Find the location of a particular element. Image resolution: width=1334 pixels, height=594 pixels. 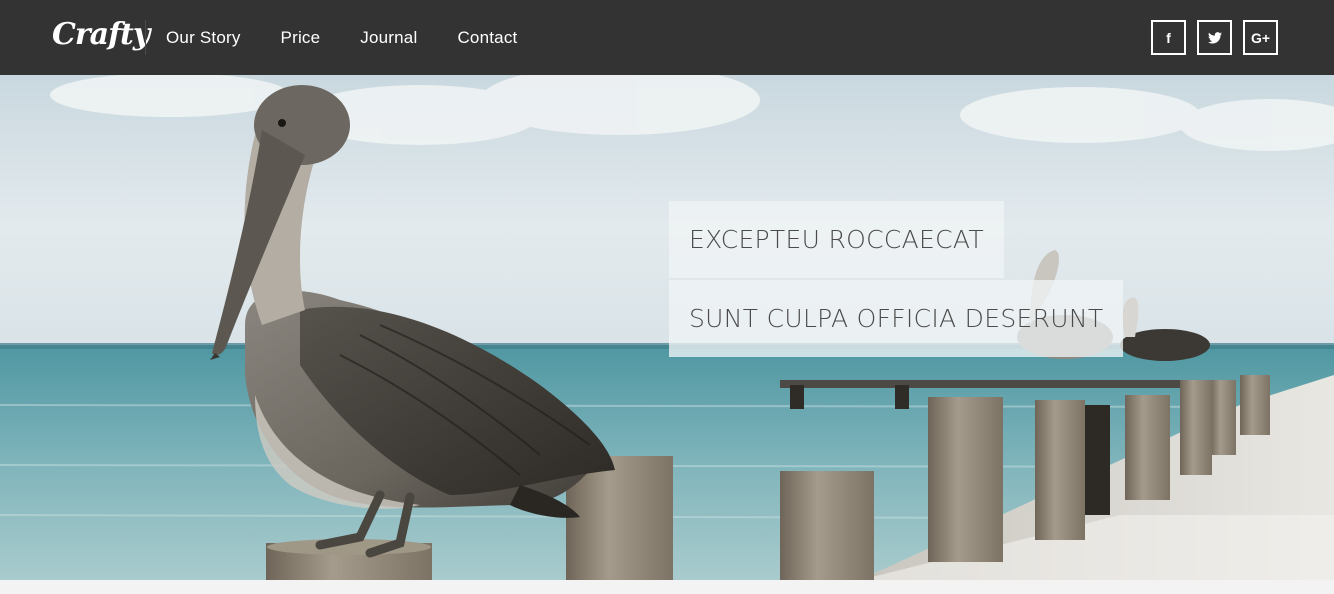

facebook-icon: f is located at coordinates (1168, 37).